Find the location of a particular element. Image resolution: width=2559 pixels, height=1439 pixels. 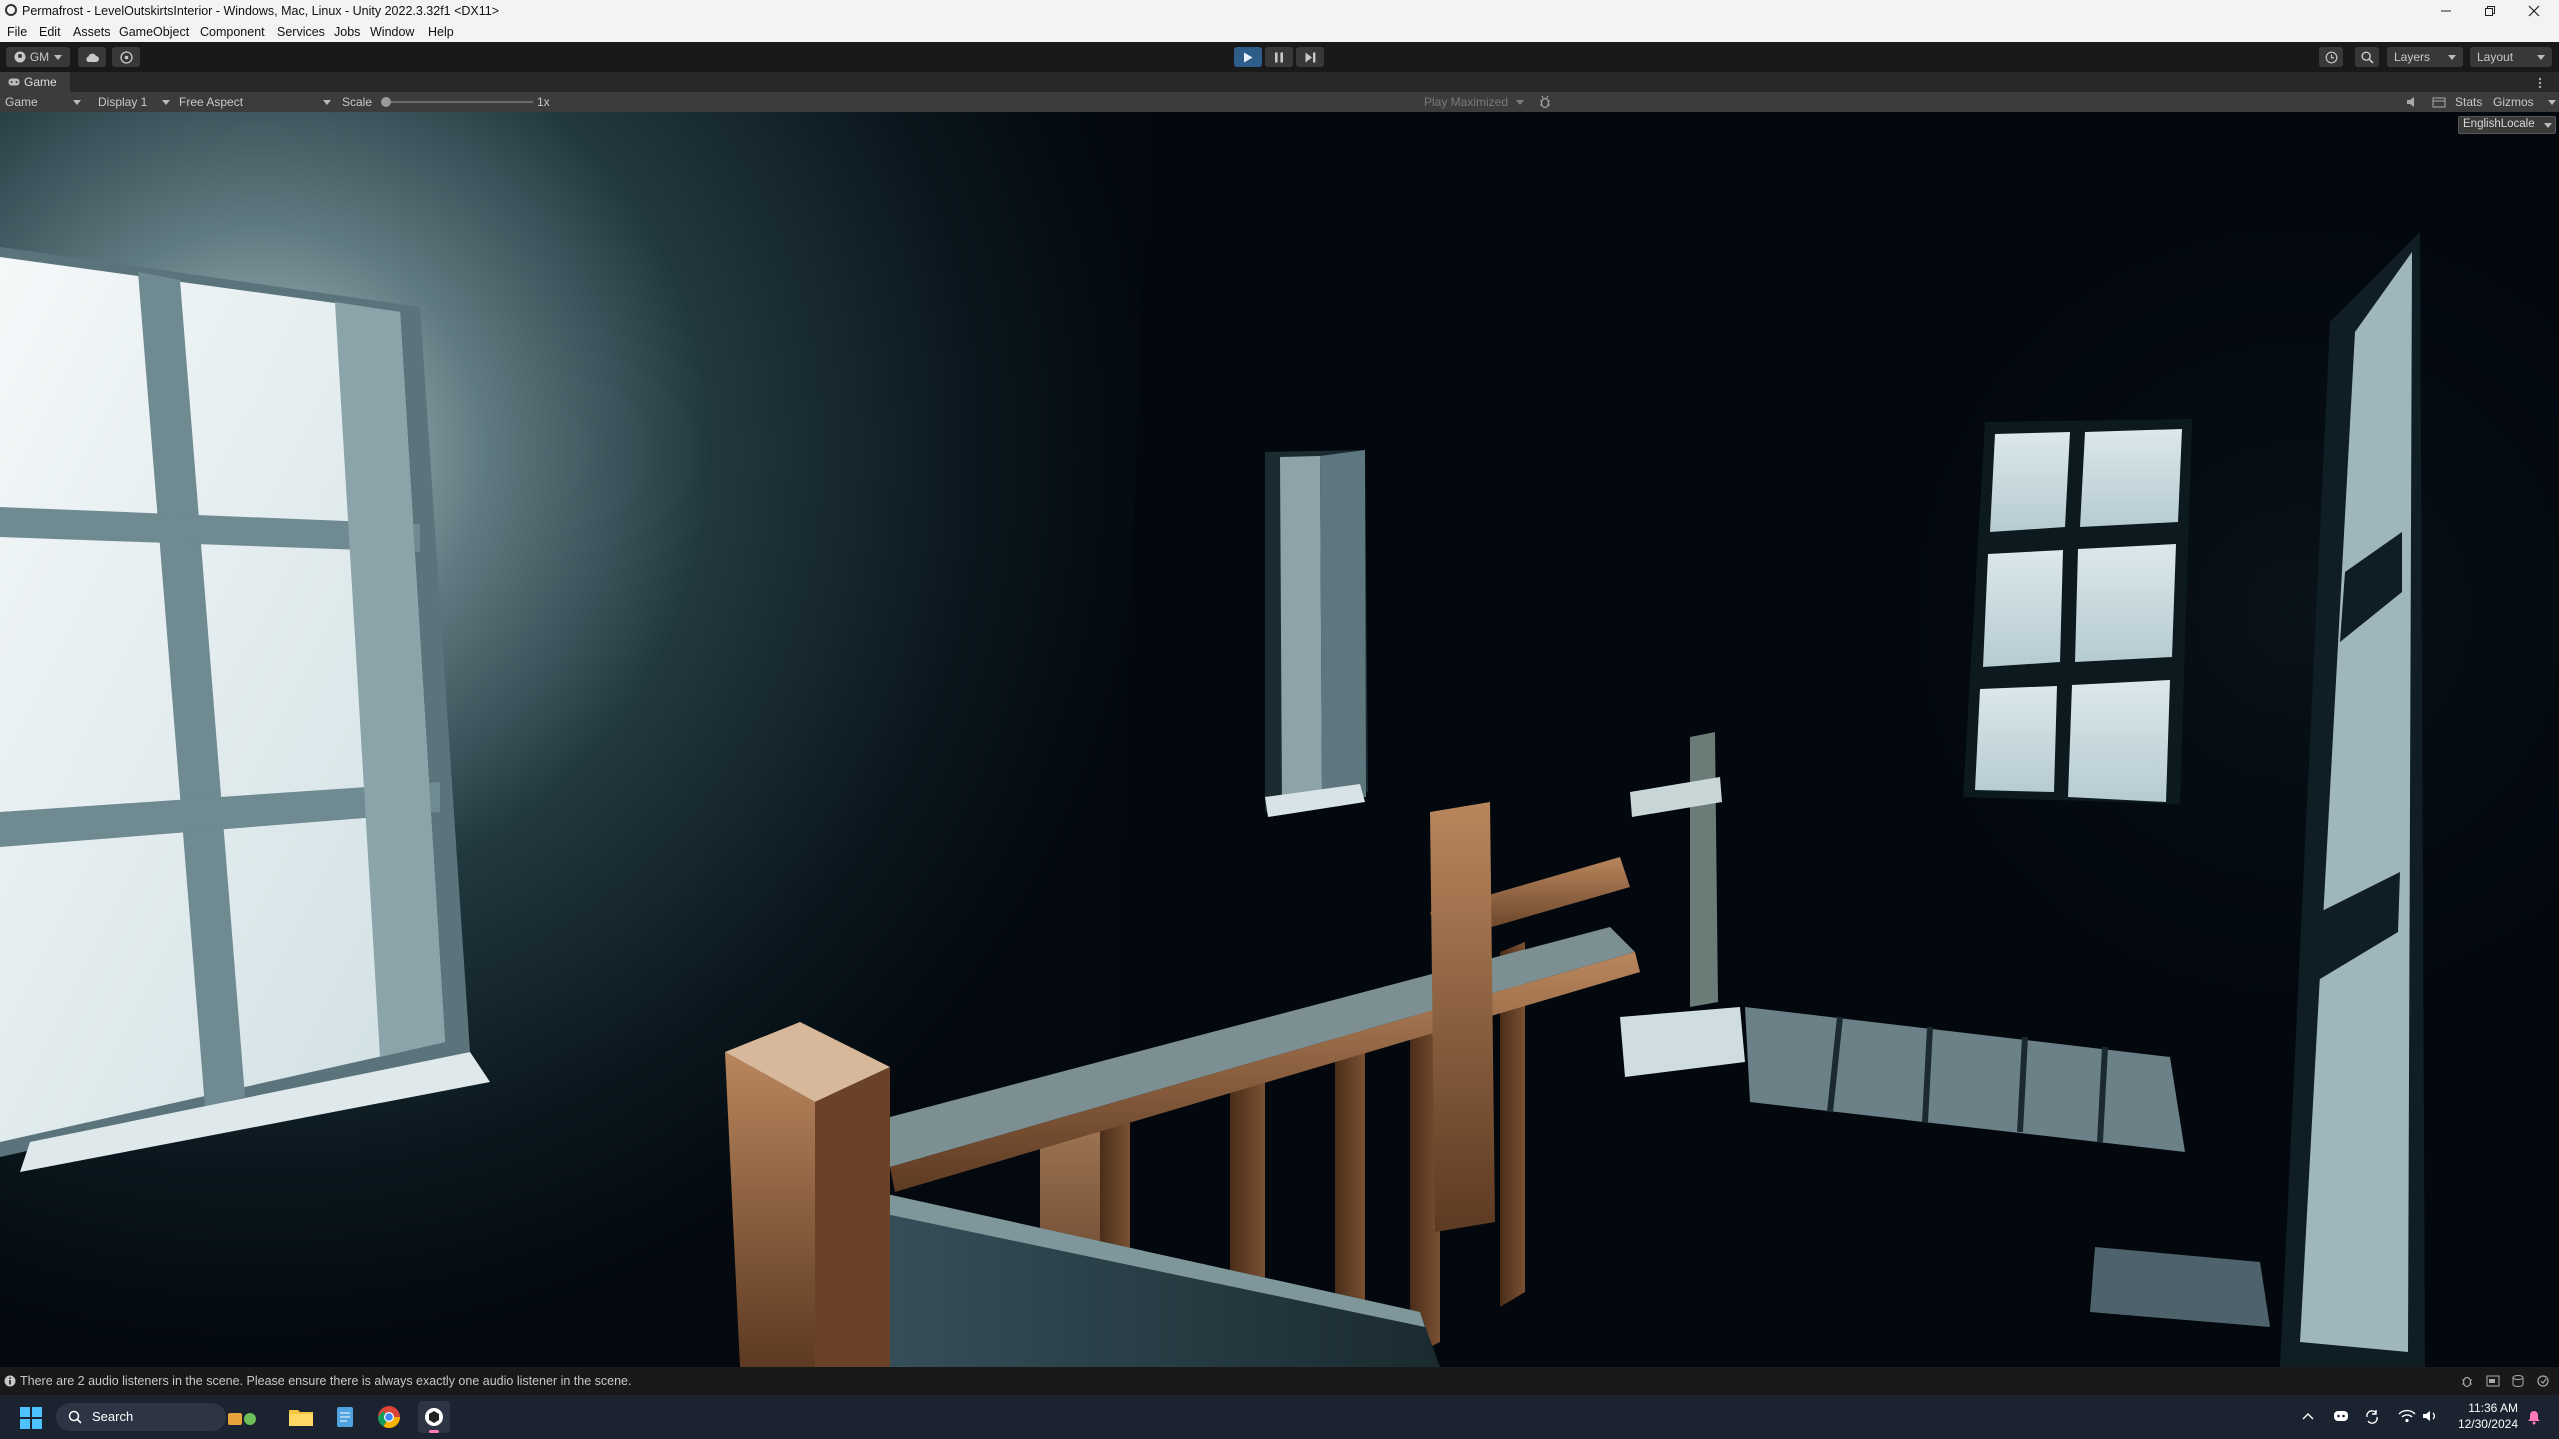

history-button is located at coordinates (2331, 57).